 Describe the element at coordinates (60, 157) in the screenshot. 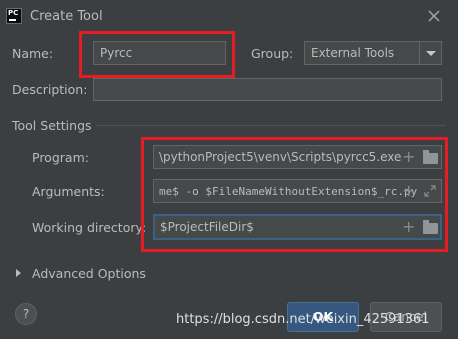

I see `program-label: Program:` at that location.